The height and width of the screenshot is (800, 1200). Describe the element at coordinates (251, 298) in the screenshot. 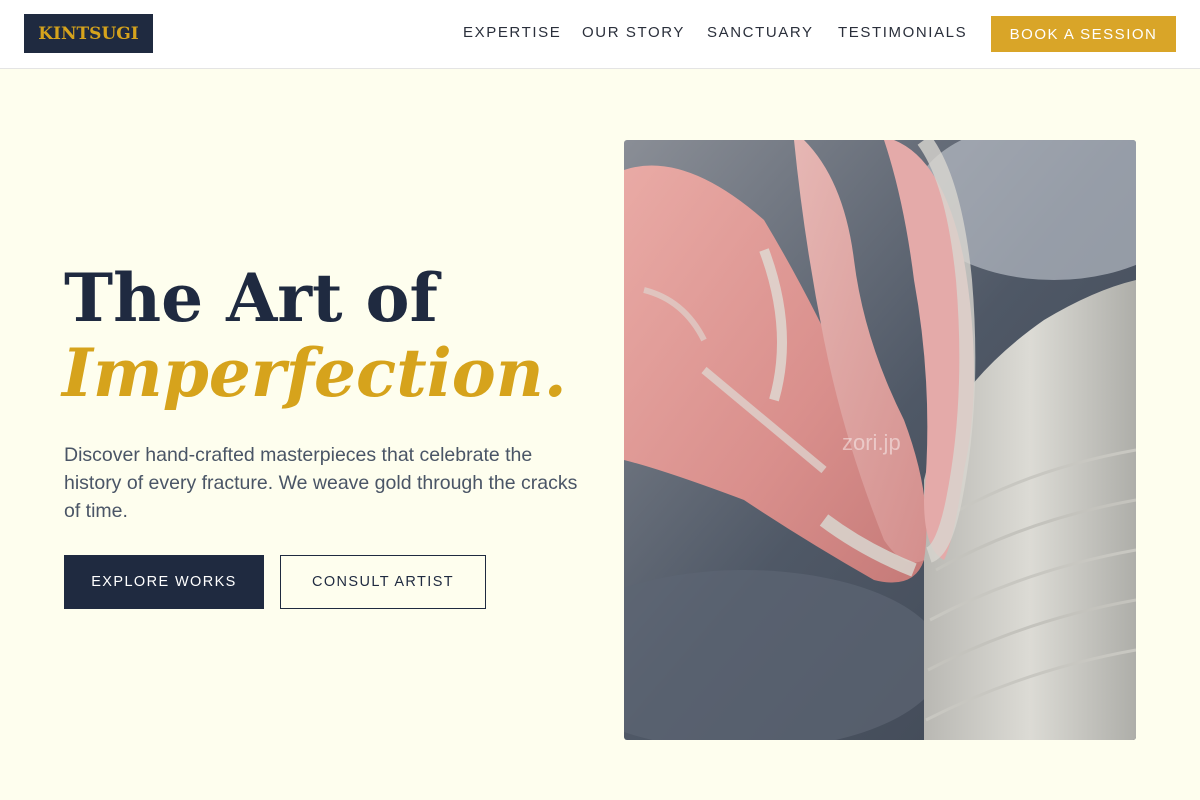

I see `hero-title-line1: The Art of` at that location.